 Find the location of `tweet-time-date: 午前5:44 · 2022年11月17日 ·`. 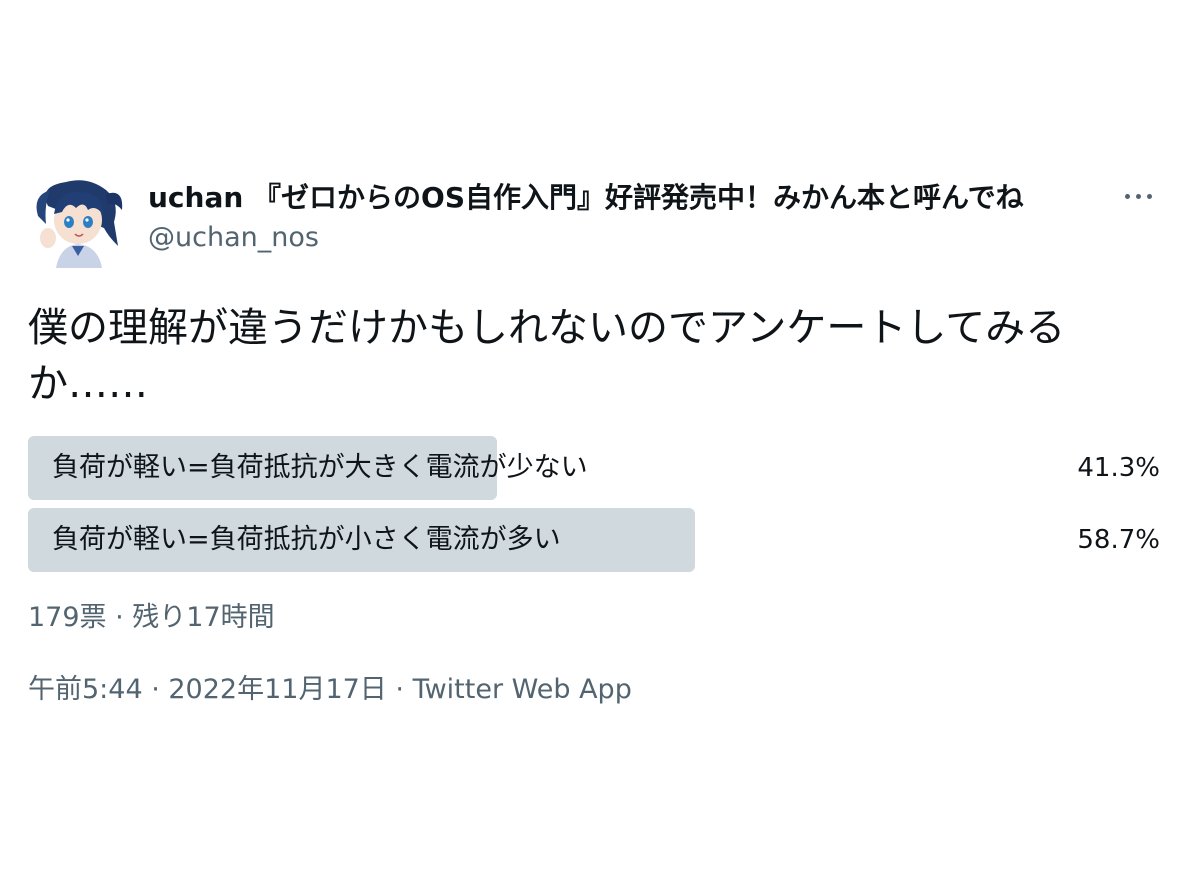

tweet-time-date: 午前5:44 · 2022年11月17日 · is located at coordinates (220, 689).